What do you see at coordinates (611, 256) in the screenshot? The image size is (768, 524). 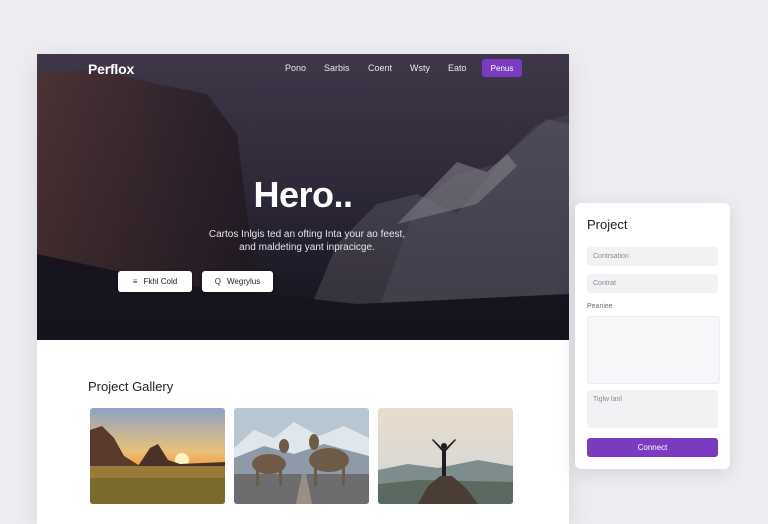 I see `form-field-1-placeholder: Contrsation` at bounding box center [611, 256].